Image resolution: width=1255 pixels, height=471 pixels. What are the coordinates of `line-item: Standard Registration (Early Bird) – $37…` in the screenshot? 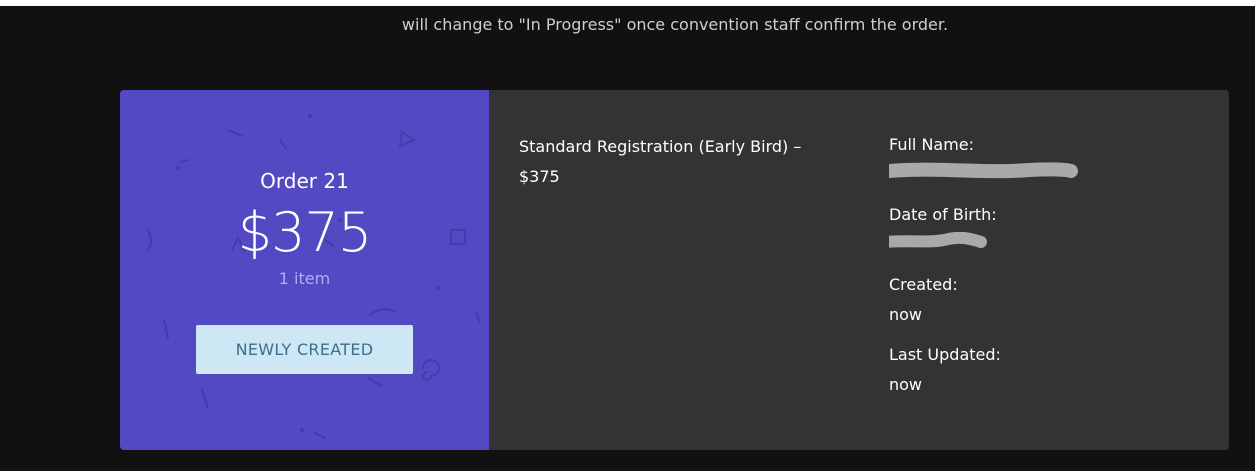 It's located at (679, 162).